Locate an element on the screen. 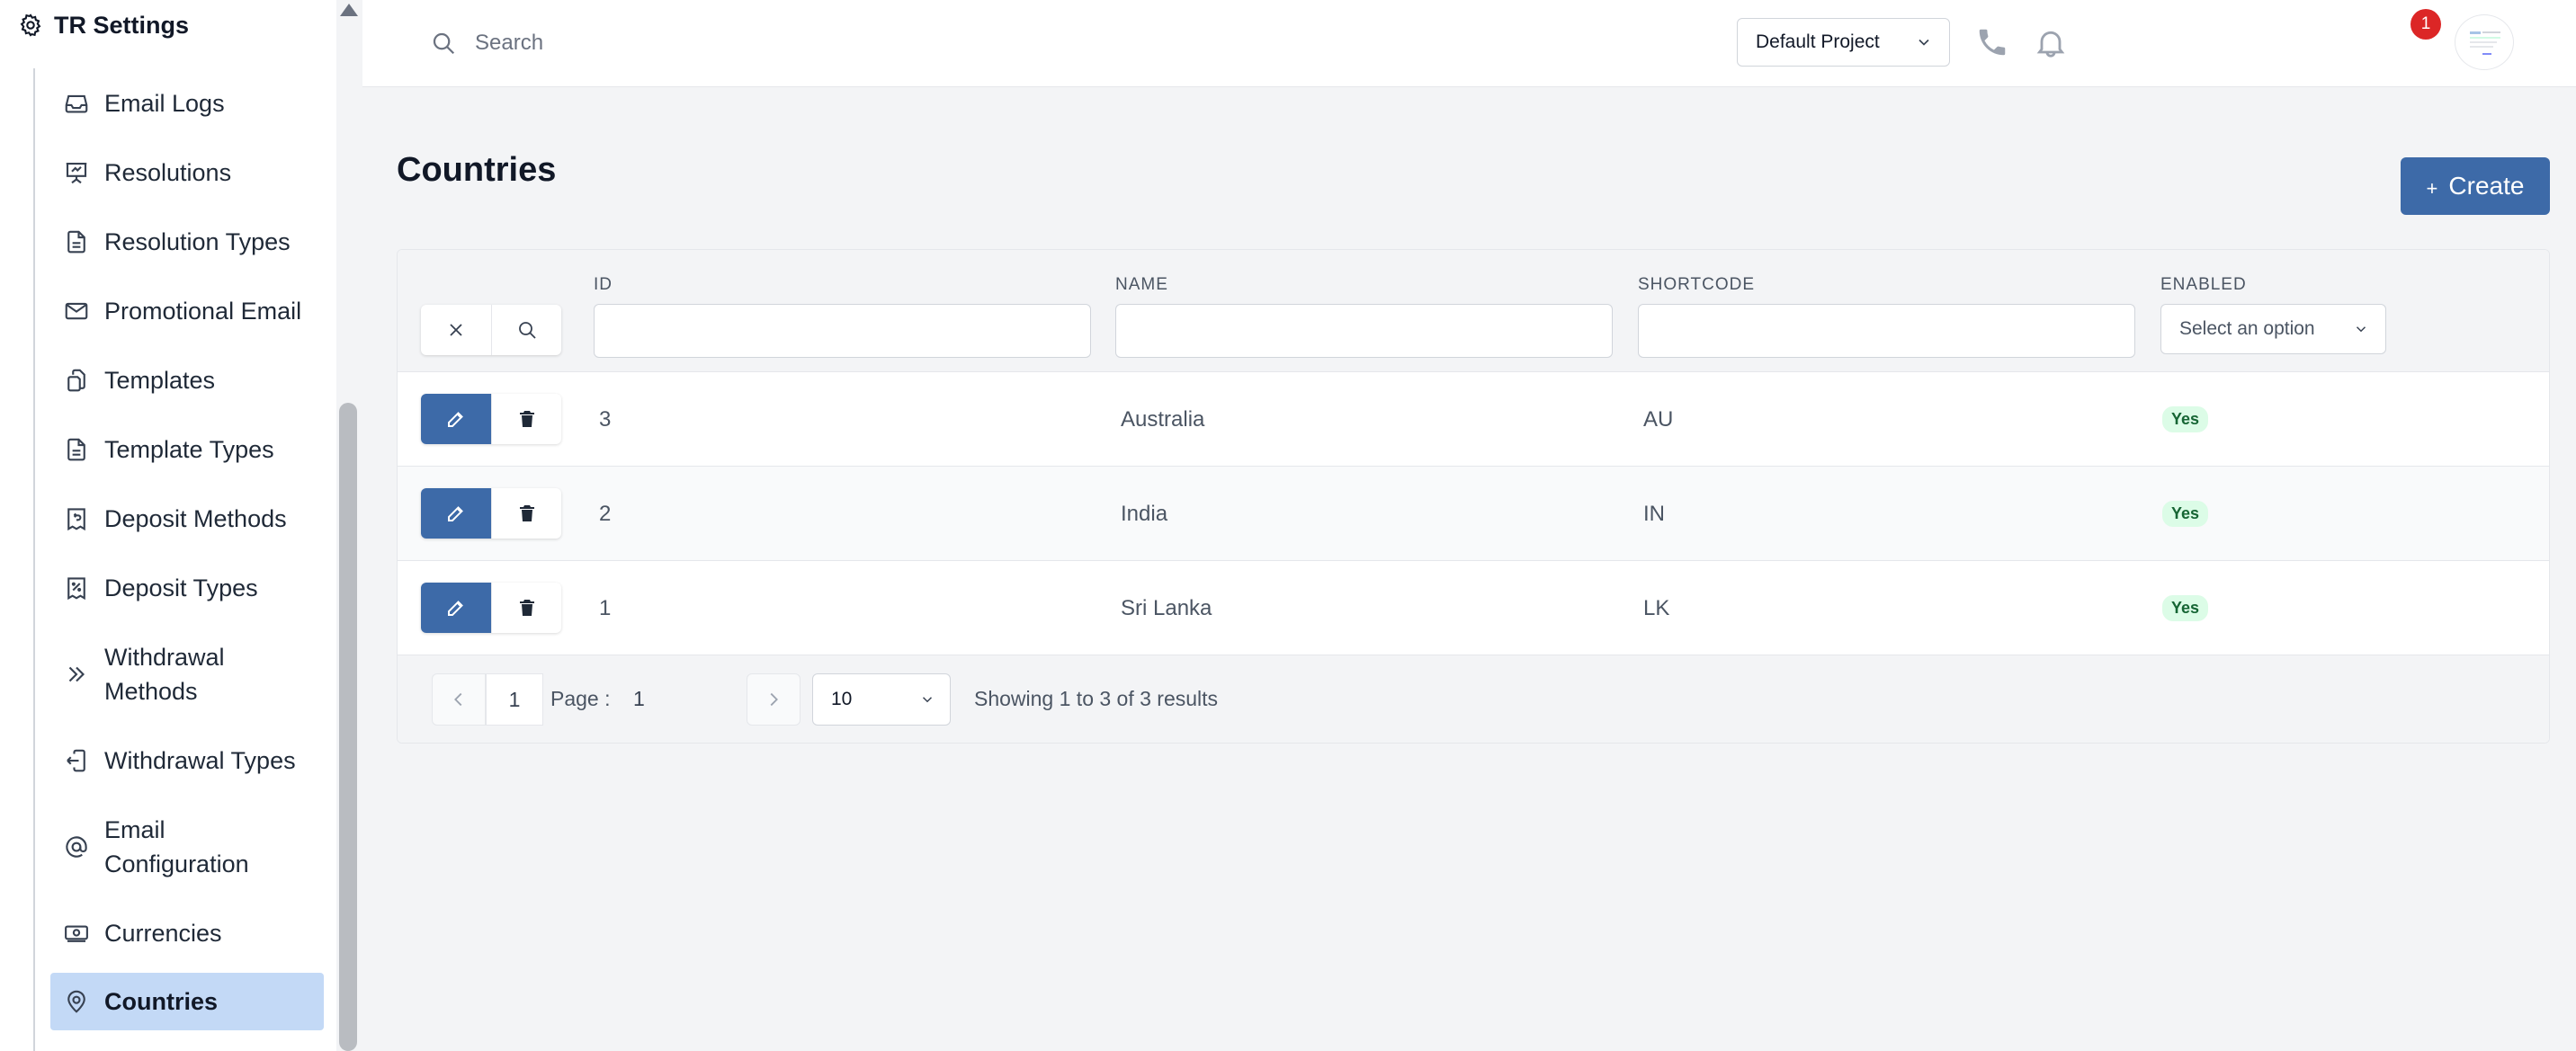  avatar-image is located at coordinates (2485, 43).